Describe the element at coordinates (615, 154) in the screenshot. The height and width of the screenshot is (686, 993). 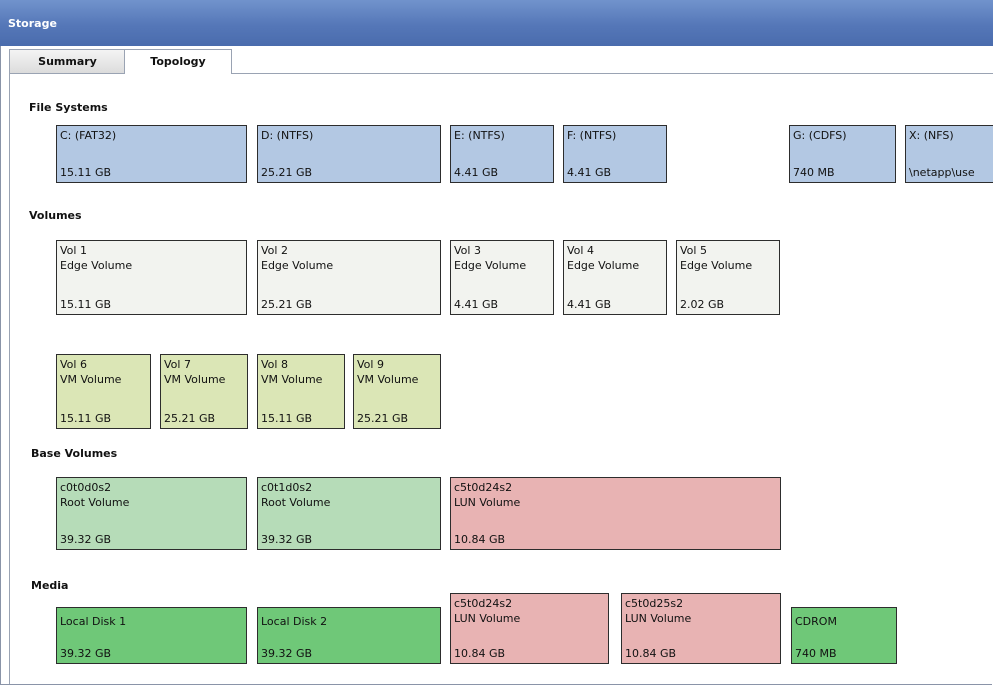
I see `file-system-box: F: (NTFS) 4.41 GB` at that location.